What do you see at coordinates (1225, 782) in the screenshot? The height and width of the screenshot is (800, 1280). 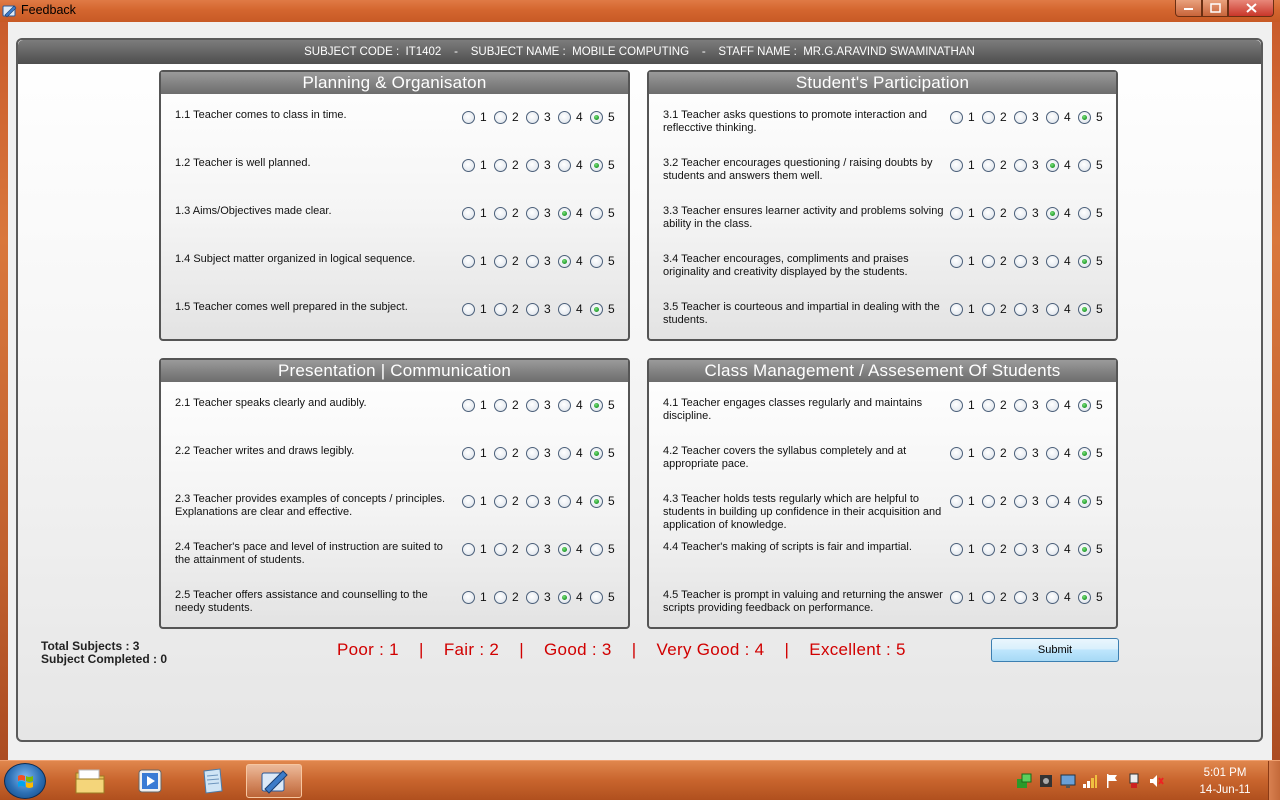 I see `taskbar-clock: 5:01 PM 14-Jun-11` at bounding box center [1225, 782].